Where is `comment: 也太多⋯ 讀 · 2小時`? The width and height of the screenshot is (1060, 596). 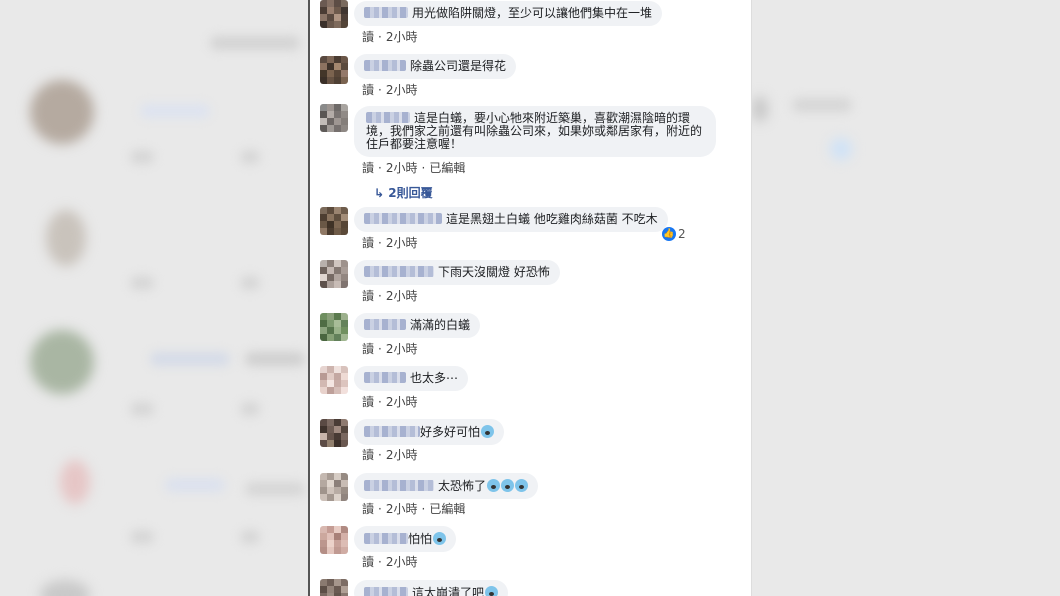 comment: 也太多⋯ 讀 · 2小時 is located at coordinates (529, 387).